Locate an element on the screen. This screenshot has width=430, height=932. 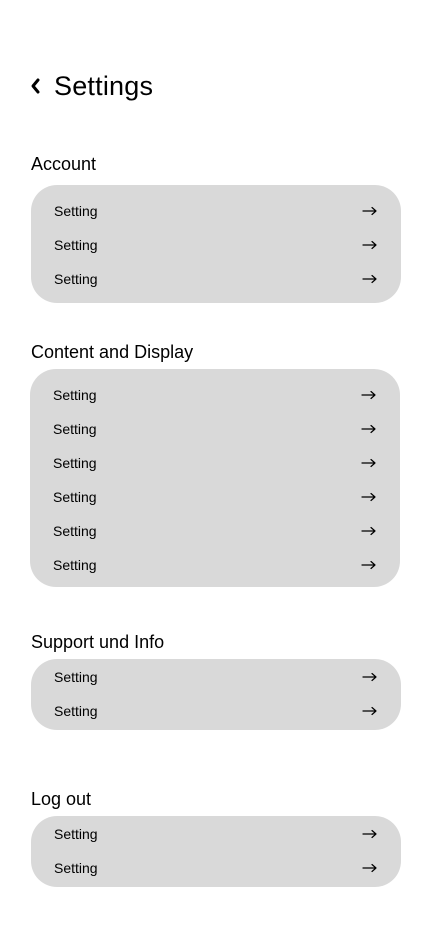
header: Settings is located at coordinates (91, 86).